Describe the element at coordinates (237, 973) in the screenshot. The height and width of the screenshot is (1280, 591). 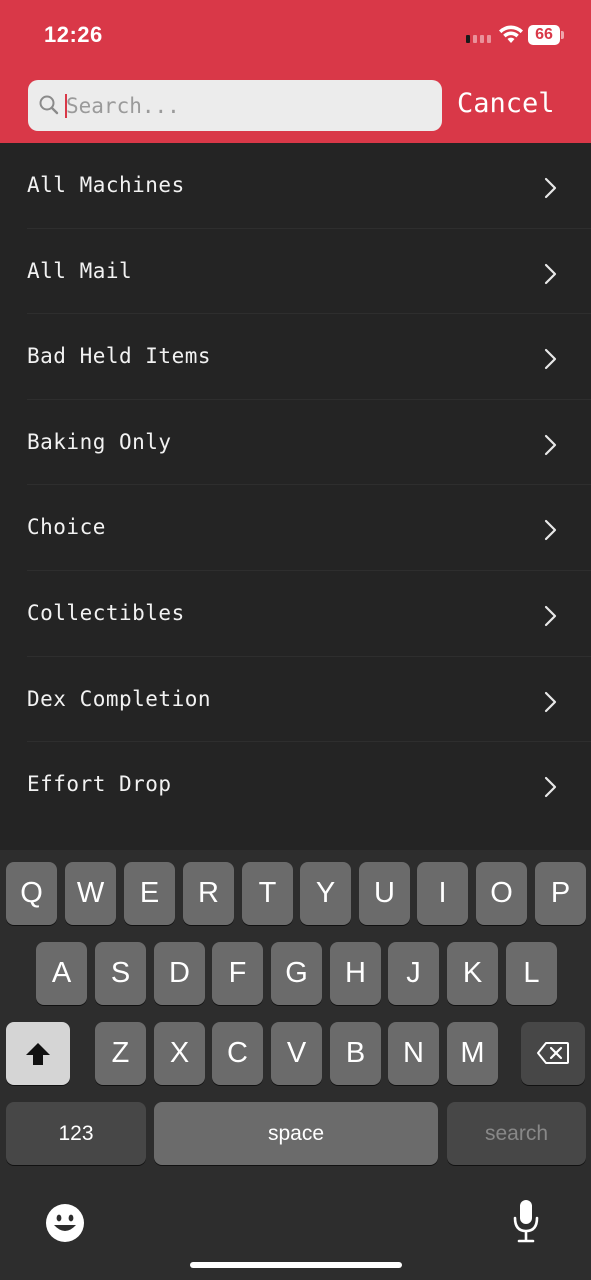
I see `key-f: F` at that location.